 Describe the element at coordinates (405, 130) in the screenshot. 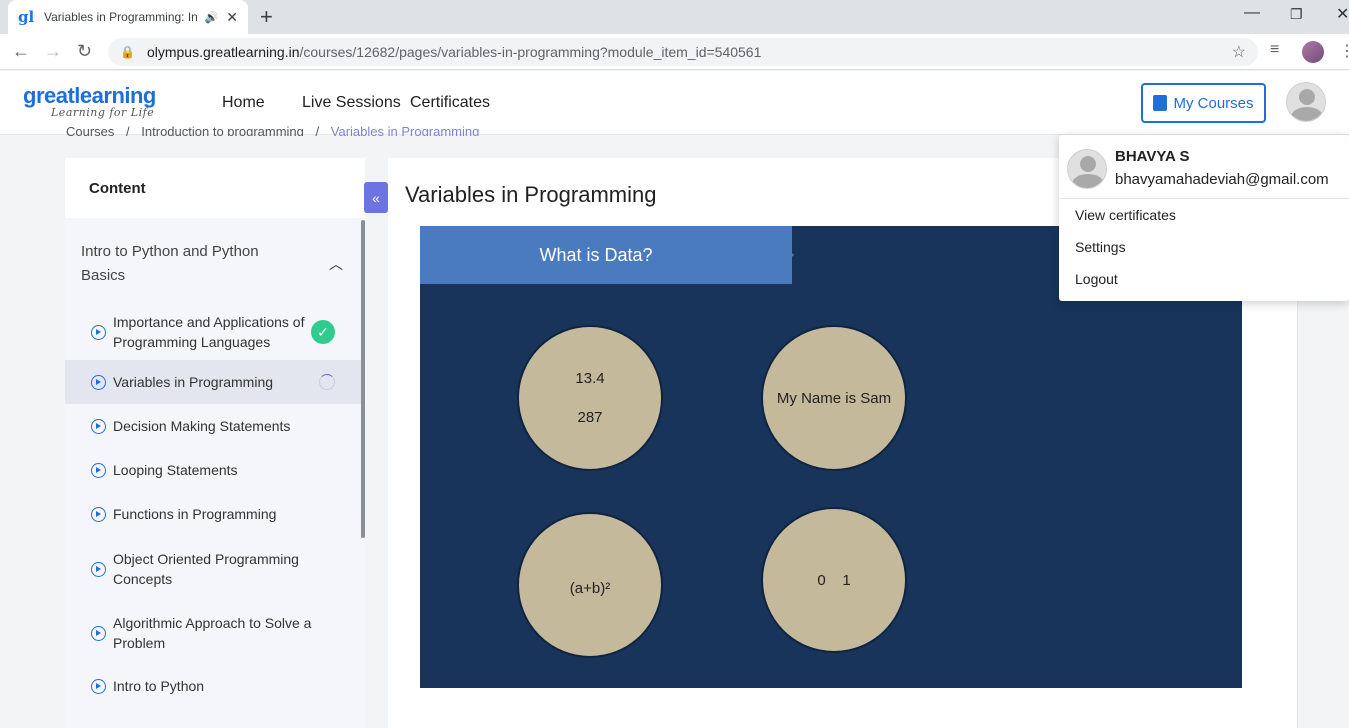

I see `breadcrumb-current: Variables in Programming` at that location.